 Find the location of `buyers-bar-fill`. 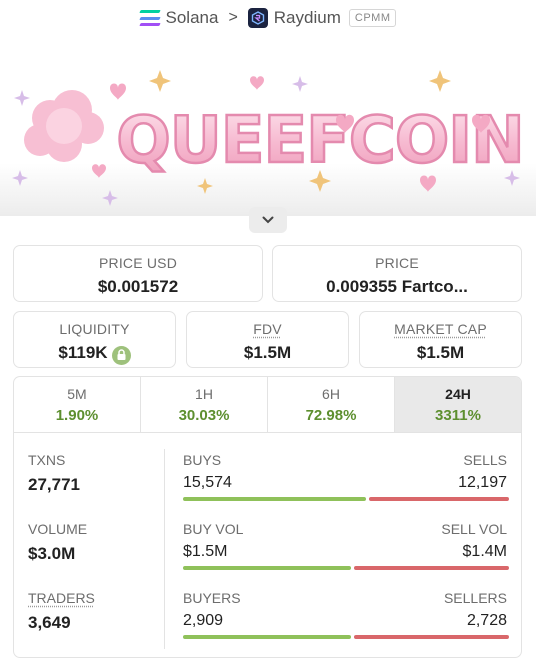

buyers-bar-fill is located at coordinates (267, 637).